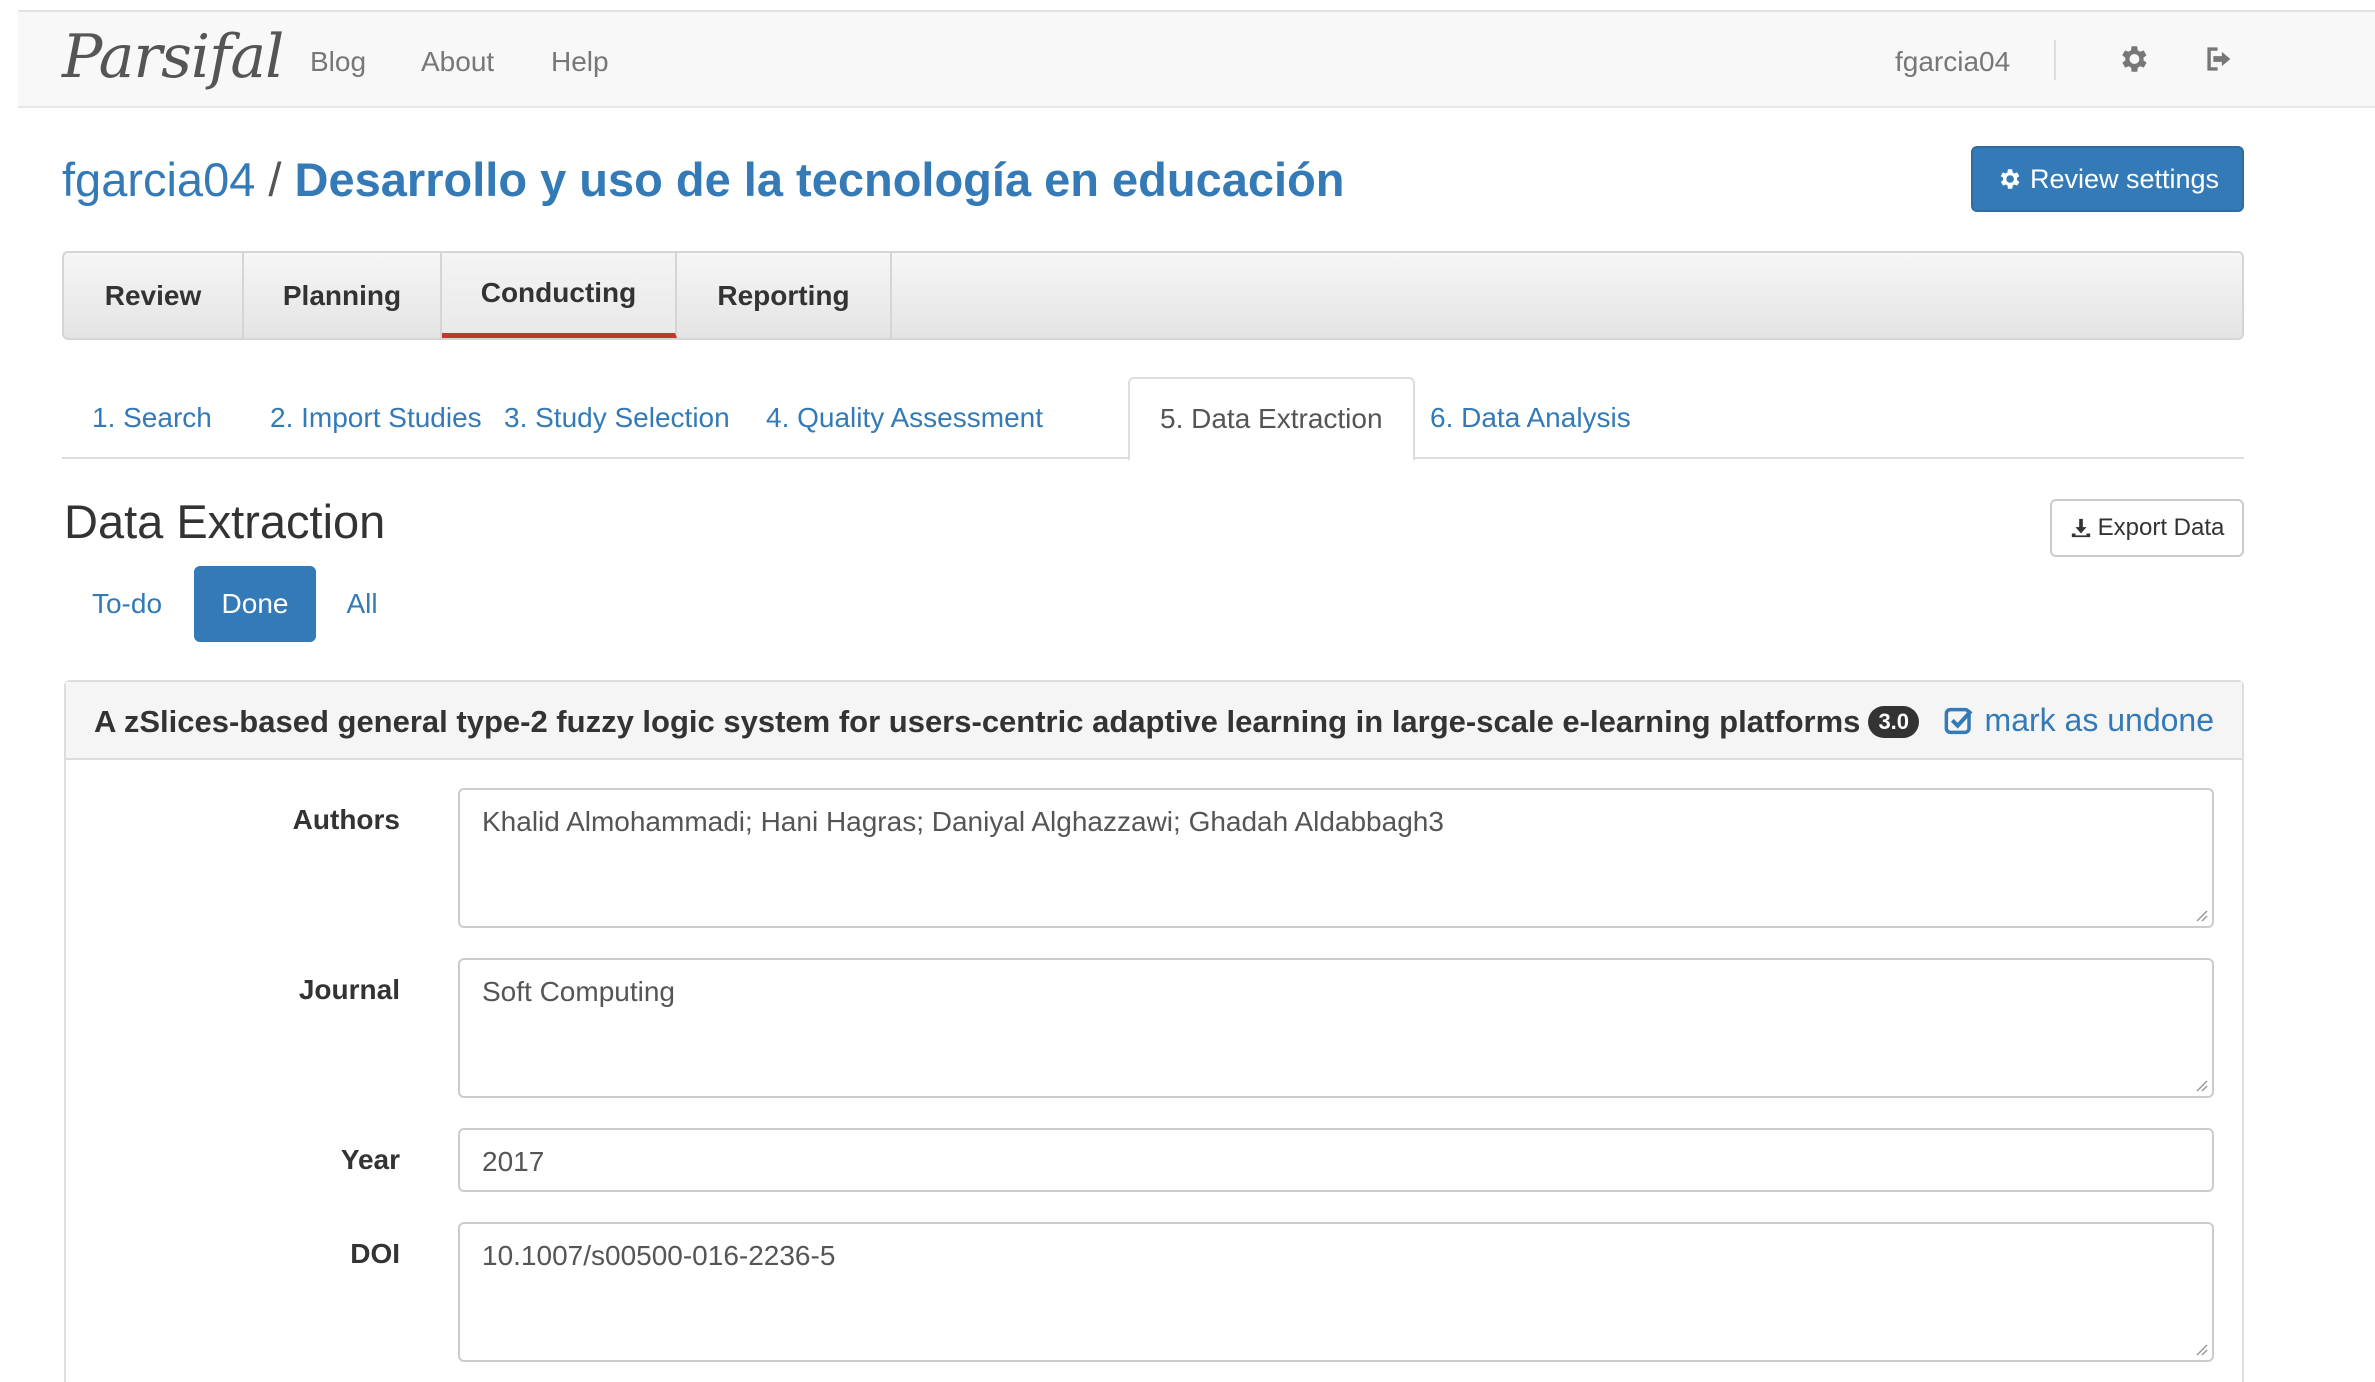  Describe the element at coordinates (2220, 60) in the screenshot. I see `logout-icon` at that location.